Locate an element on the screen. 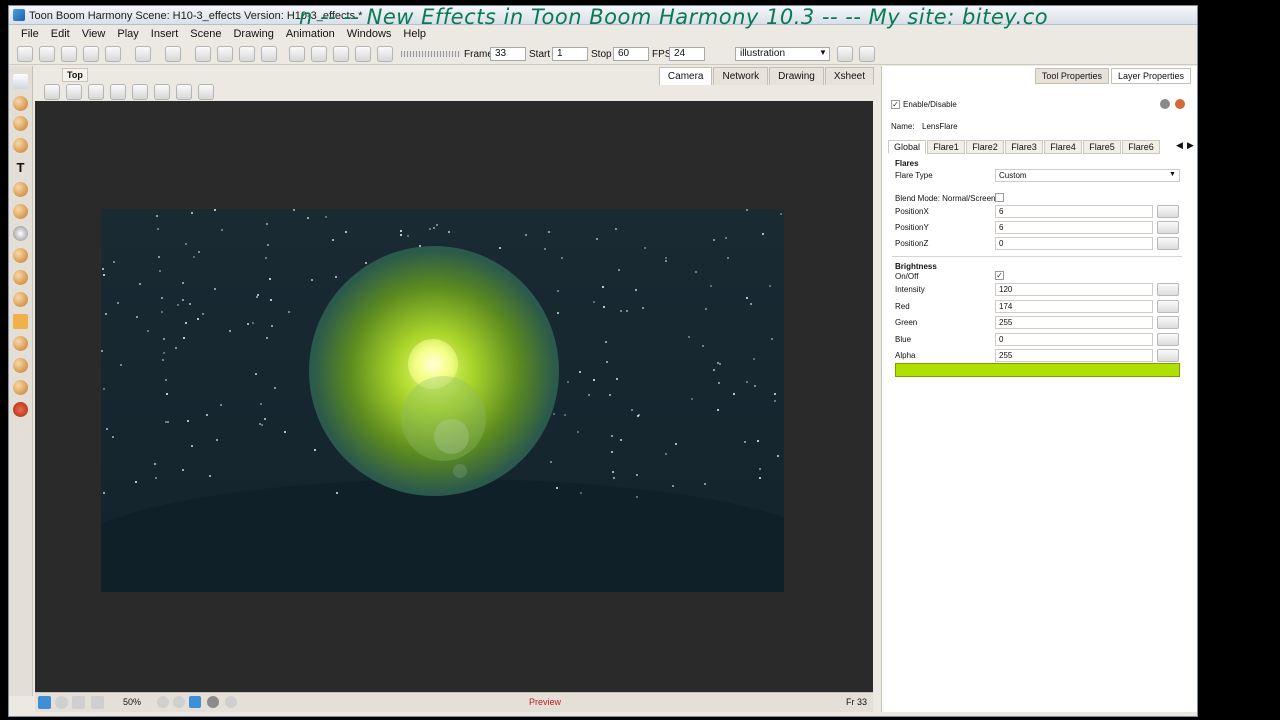 Image resolution: width=1280 pixels, height=720 pixels. render-icon is located at coordinates (247, 54).